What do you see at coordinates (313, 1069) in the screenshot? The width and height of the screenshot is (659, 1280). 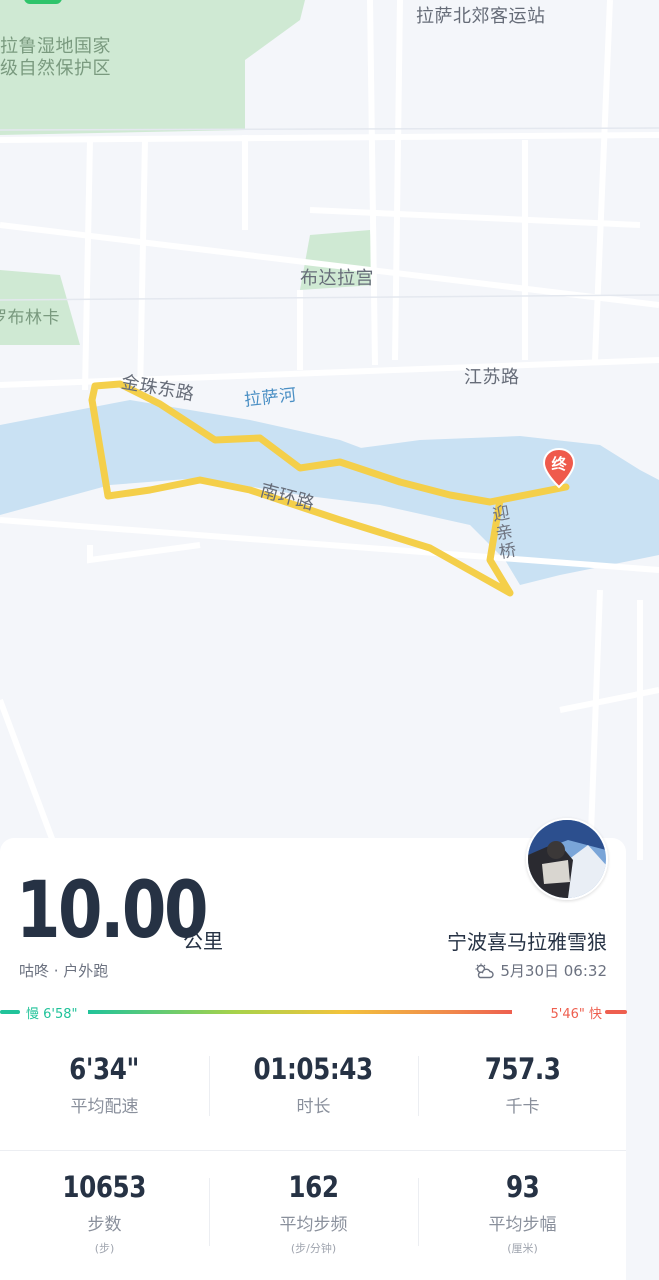 I see `stat-value: 01:05:43` at bounding box center [313, 1069].